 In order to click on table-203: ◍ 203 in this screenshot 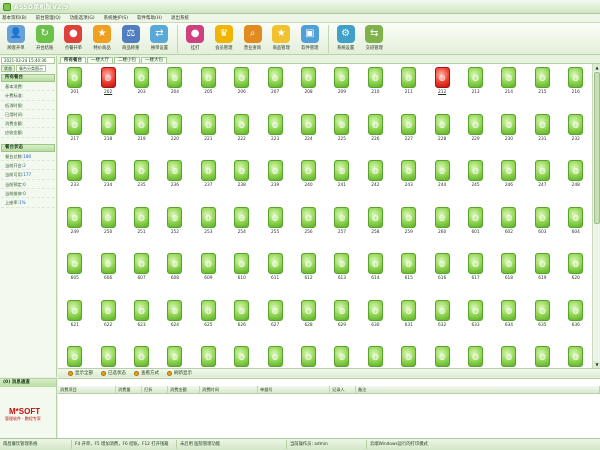, I will do `click(142, 89)`.